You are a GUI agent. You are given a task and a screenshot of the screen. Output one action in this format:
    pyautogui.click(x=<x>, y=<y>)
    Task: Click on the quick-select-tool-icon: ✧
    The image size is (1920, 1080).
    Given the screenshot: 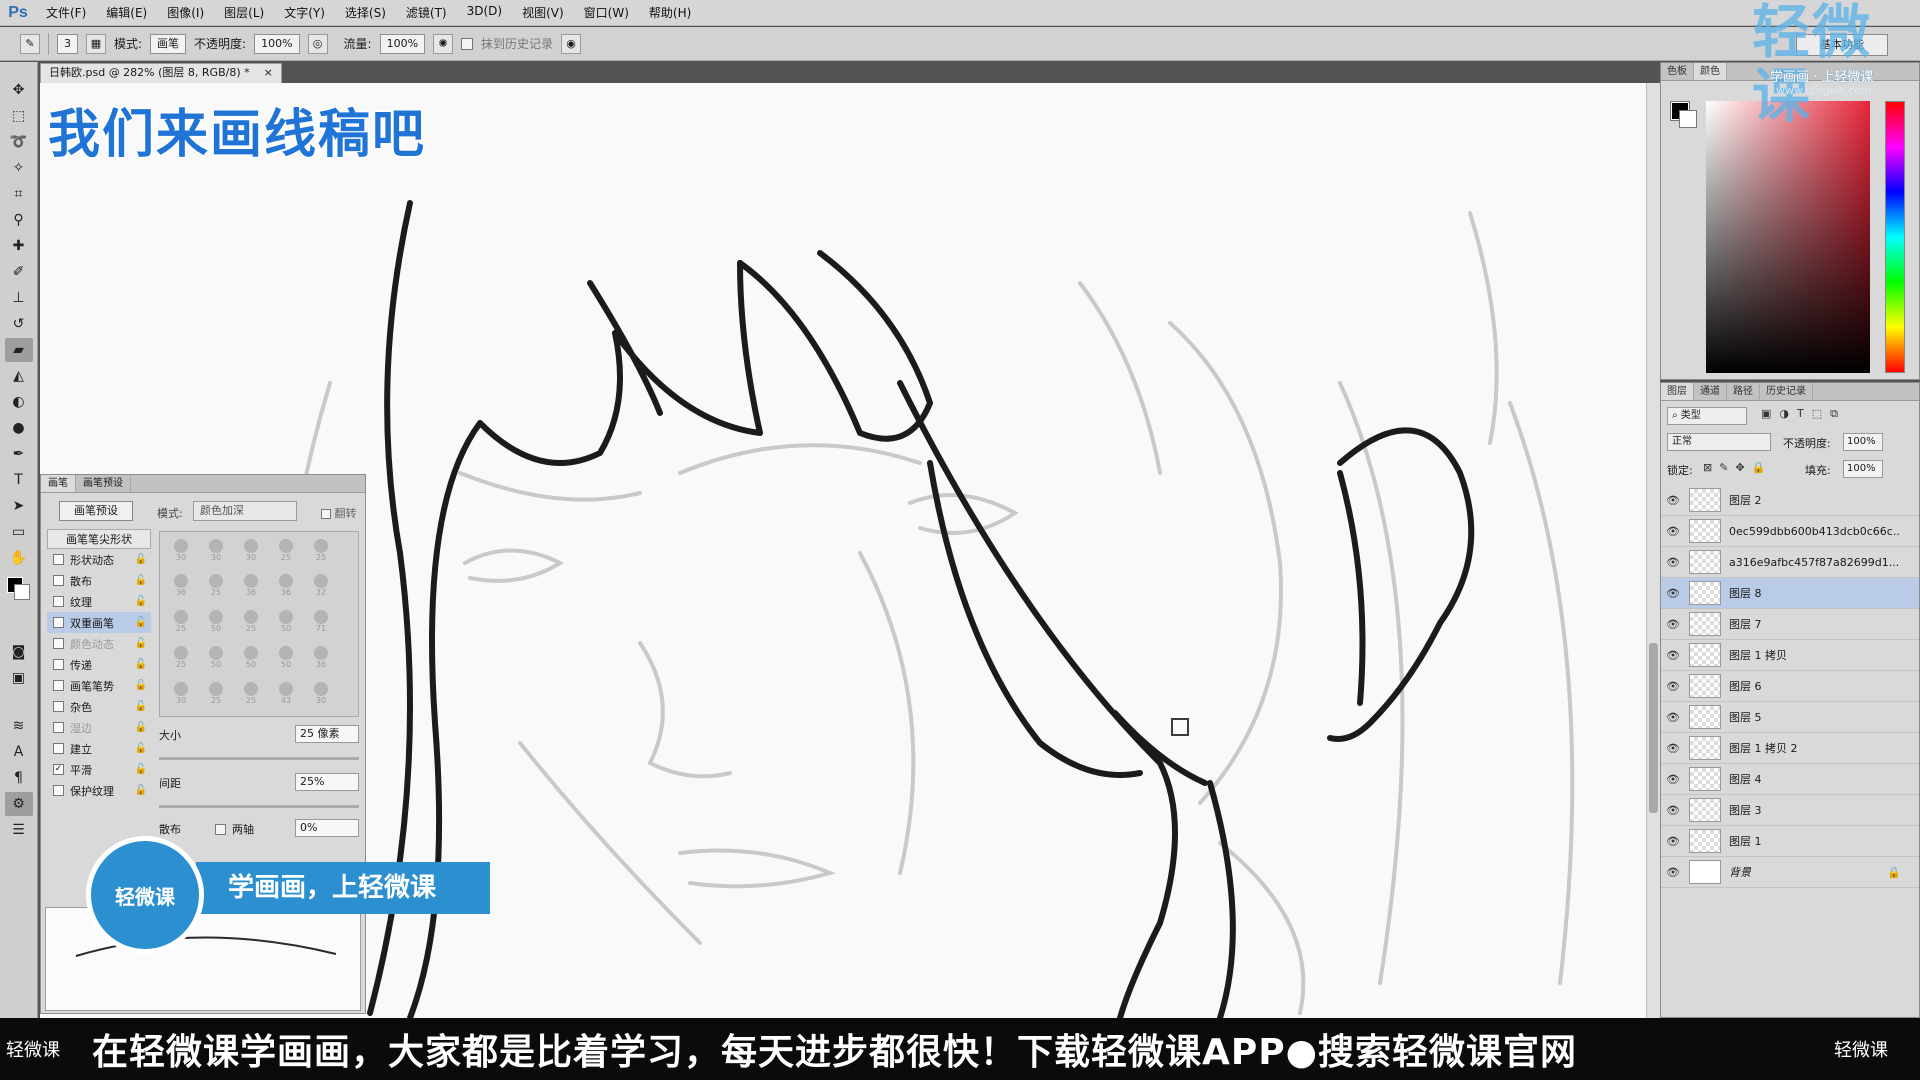 What is the action you would take?
    pyautogui.click(x=19, y=168)
    